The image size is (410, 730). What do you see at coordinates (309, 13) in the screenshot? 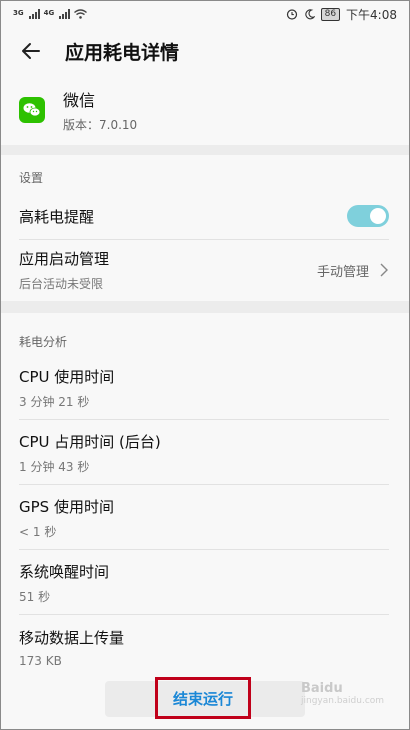
I see `moon-icon` at bounding box center [309, 13].